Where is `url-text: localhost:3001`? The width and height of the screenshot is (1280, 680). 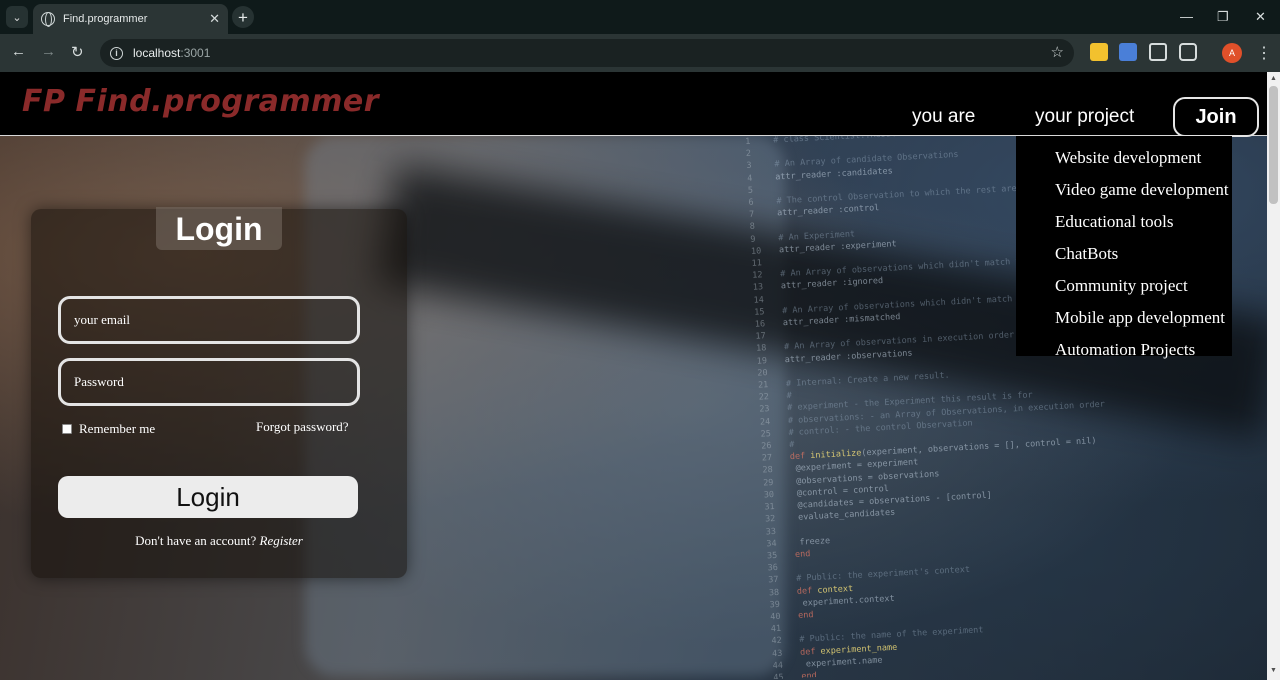 url-text: localhost:3001 is located at coordinates (171, 53).